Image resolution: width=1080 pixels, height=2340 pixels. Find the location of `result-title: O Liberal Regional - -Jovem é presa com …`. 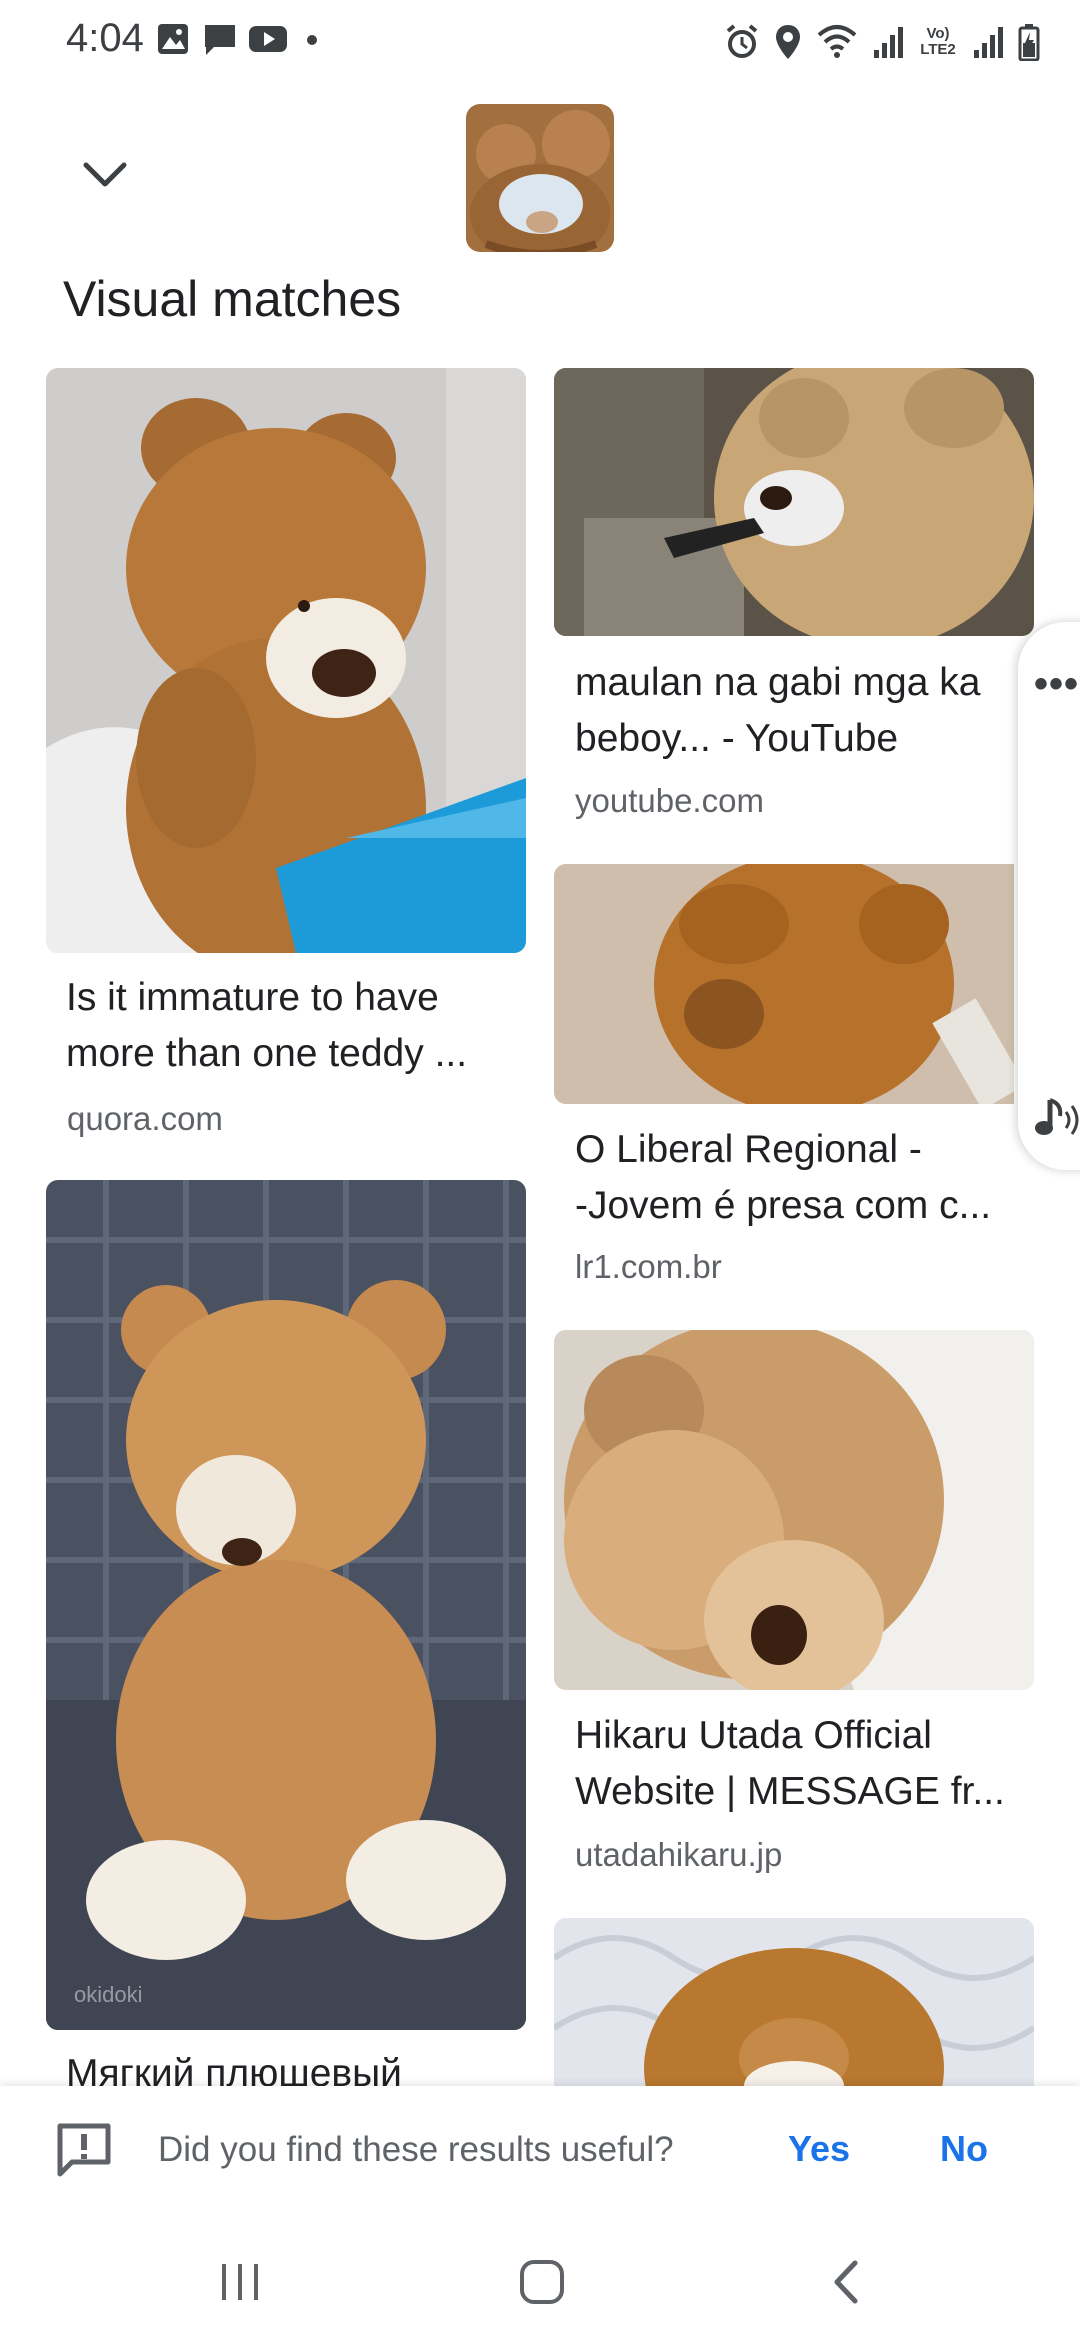

result-title: O Liberal Regional - -Jovem é presa com … is located at coordinates (783, 1178).